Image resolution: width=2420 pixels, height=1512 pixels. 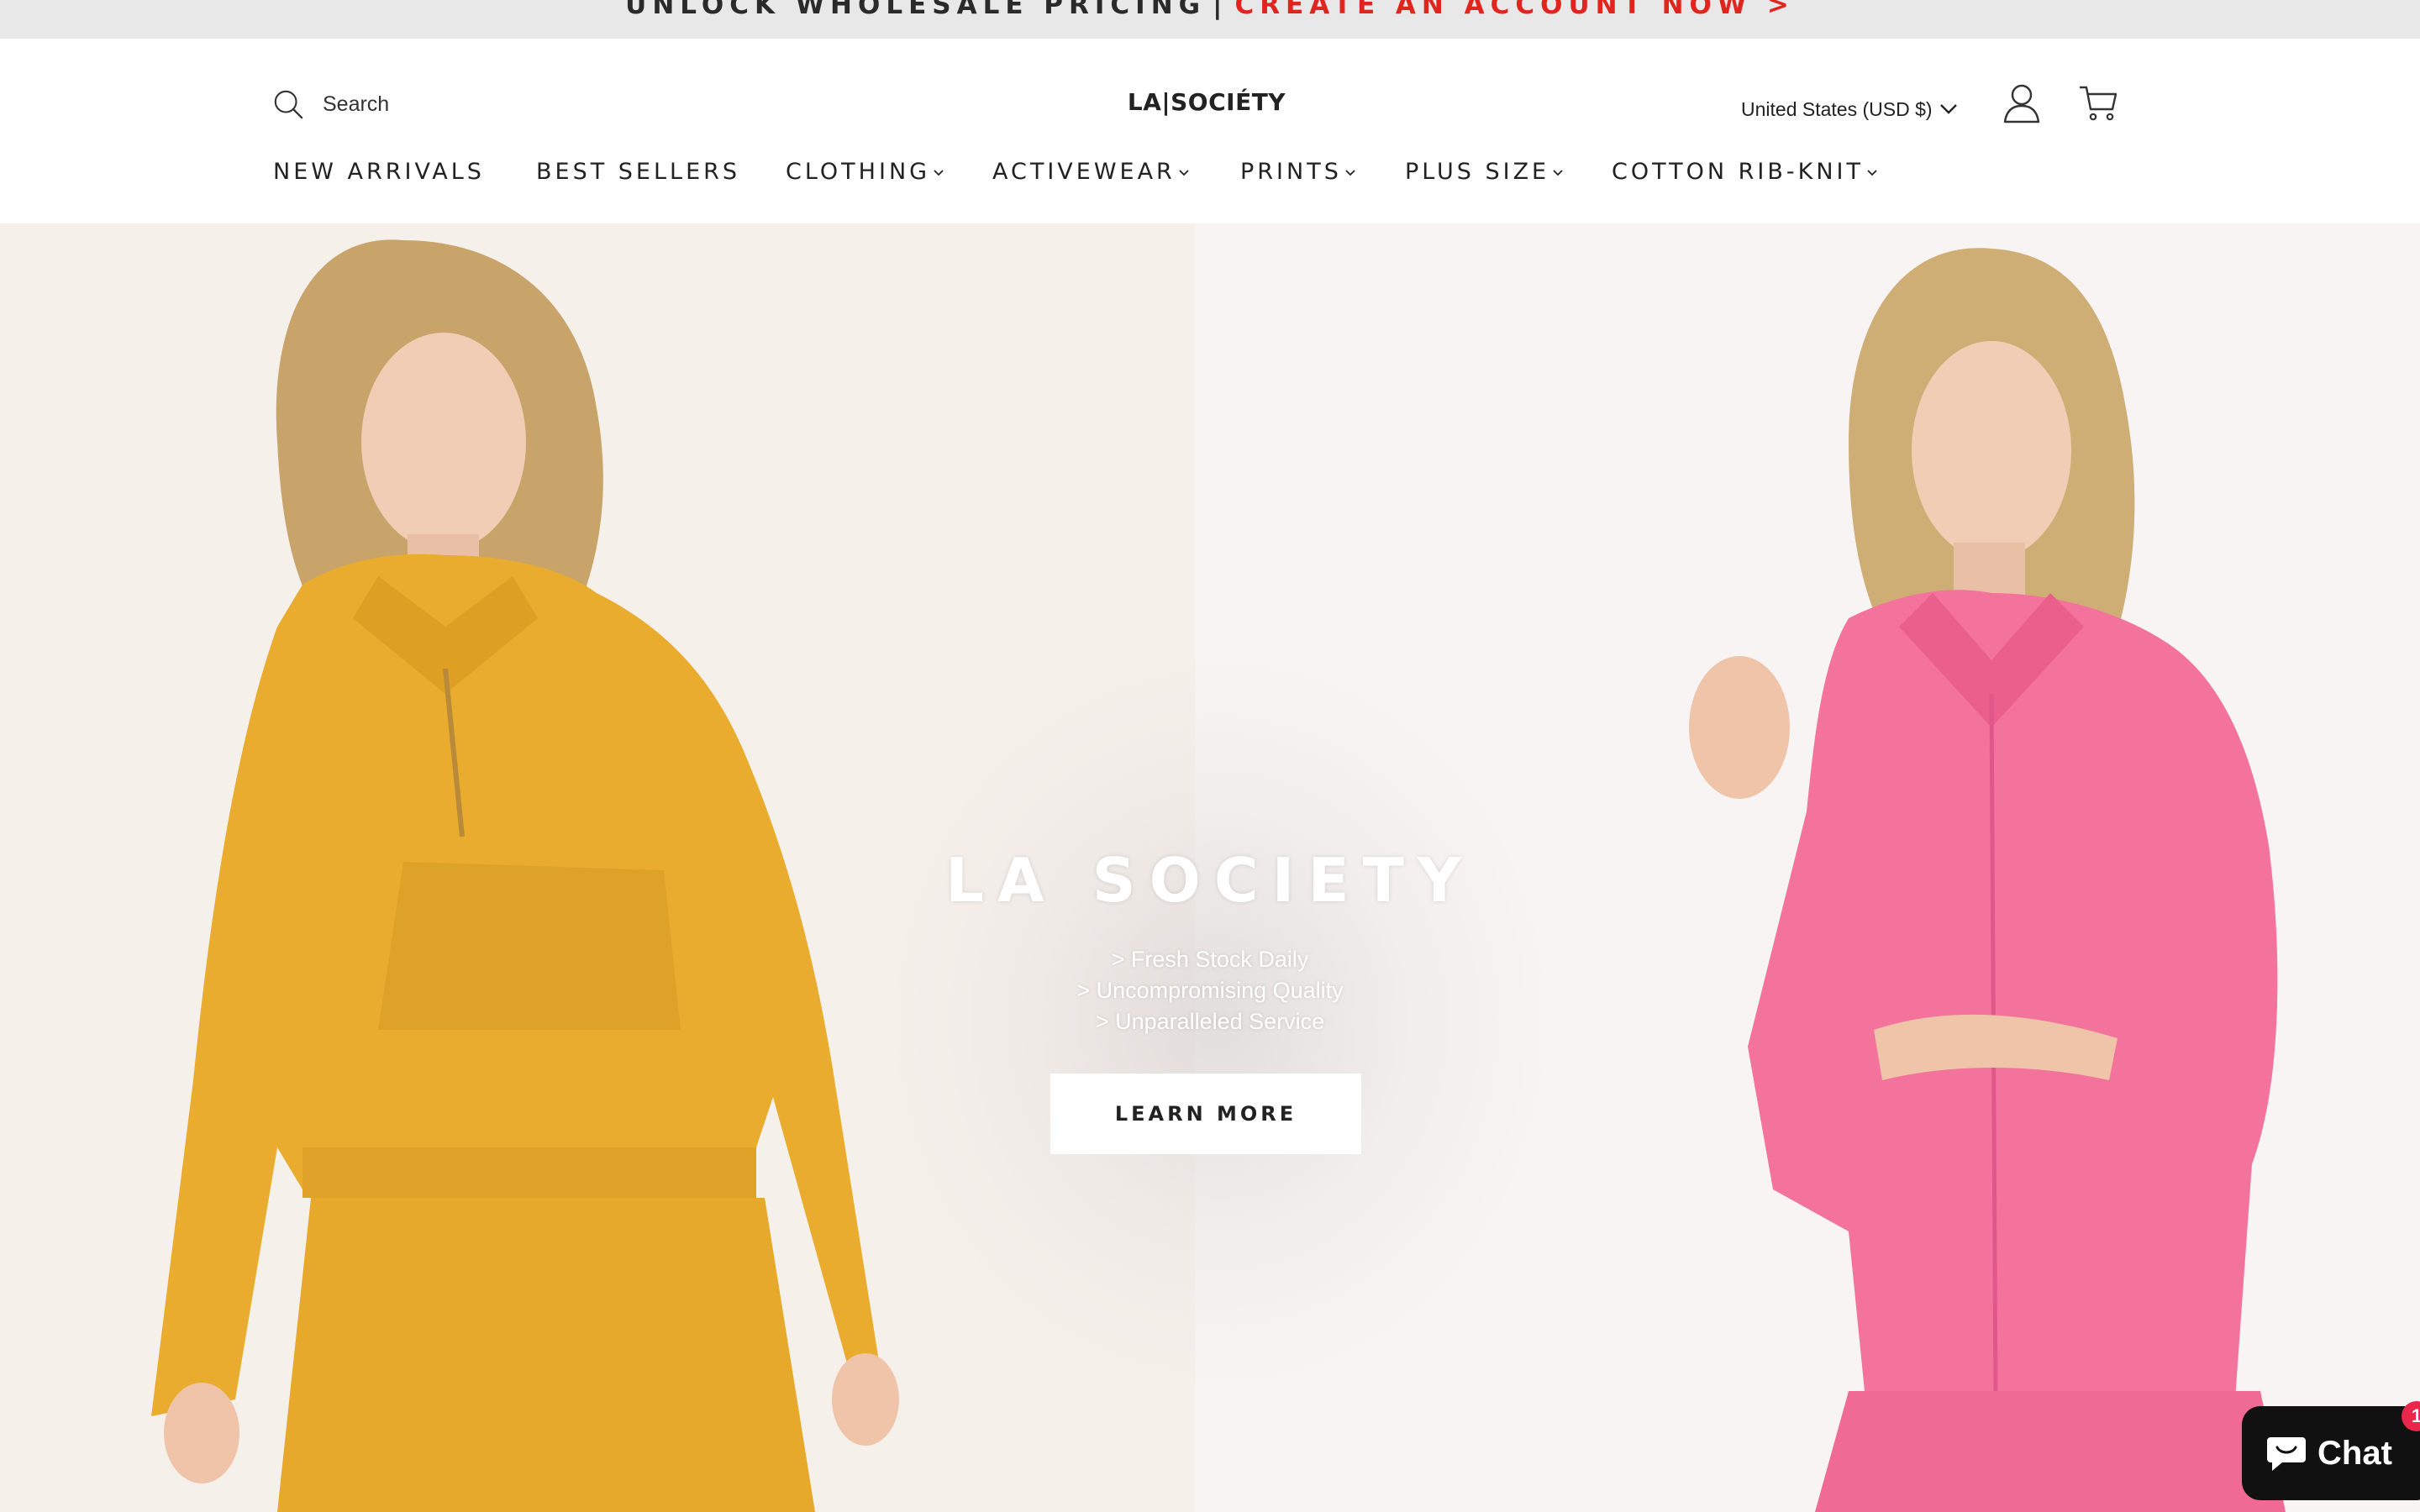 I want to click on nav-label: NEW ARRIVALS, so click(x=379, y=172).